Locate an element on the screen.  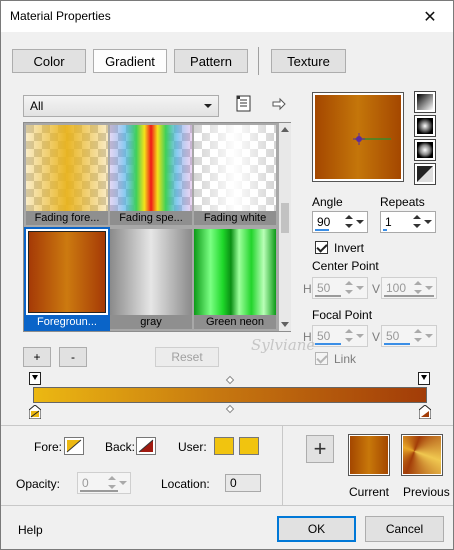
opacity-stop-right is located at coordinates (424, 378).